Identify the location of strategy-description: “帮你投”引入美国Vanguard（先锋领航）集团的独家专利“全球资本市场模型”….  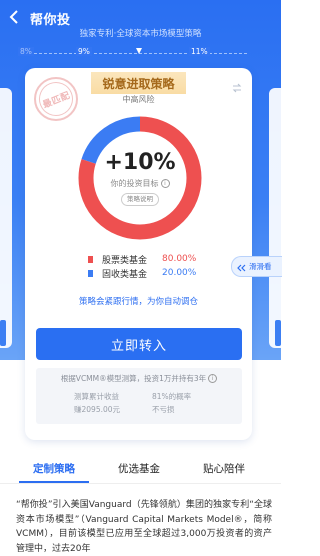
(144, 527).